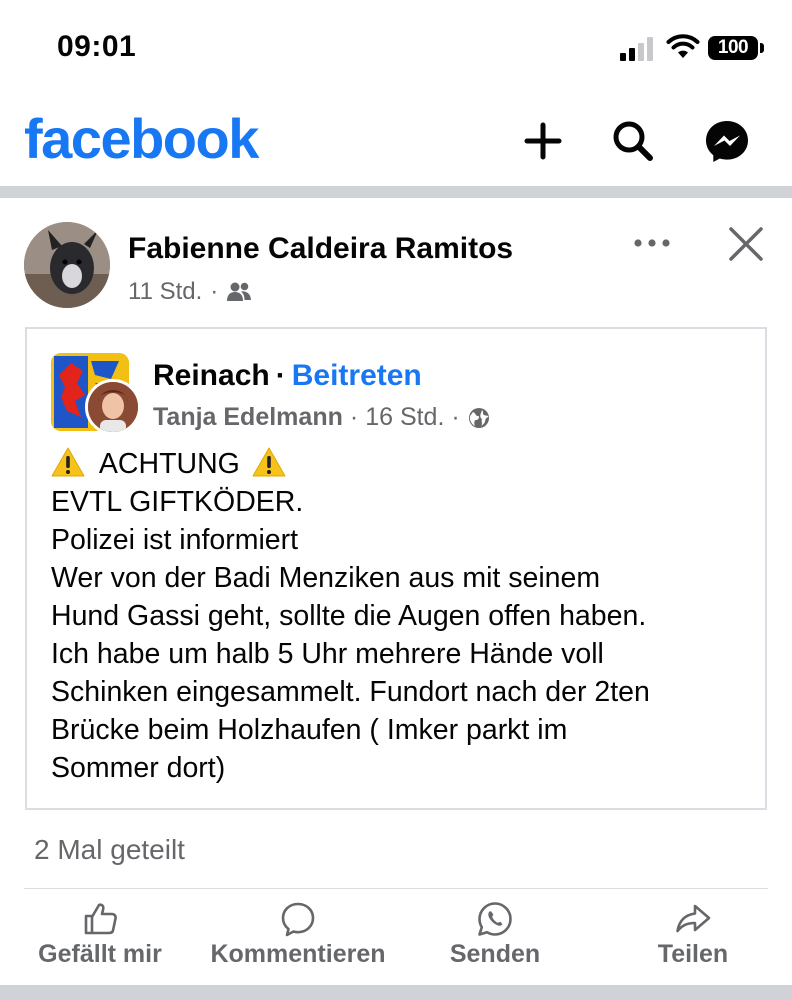  I want to click on poster-name: Tanja Edelmann, so click(248, 417).